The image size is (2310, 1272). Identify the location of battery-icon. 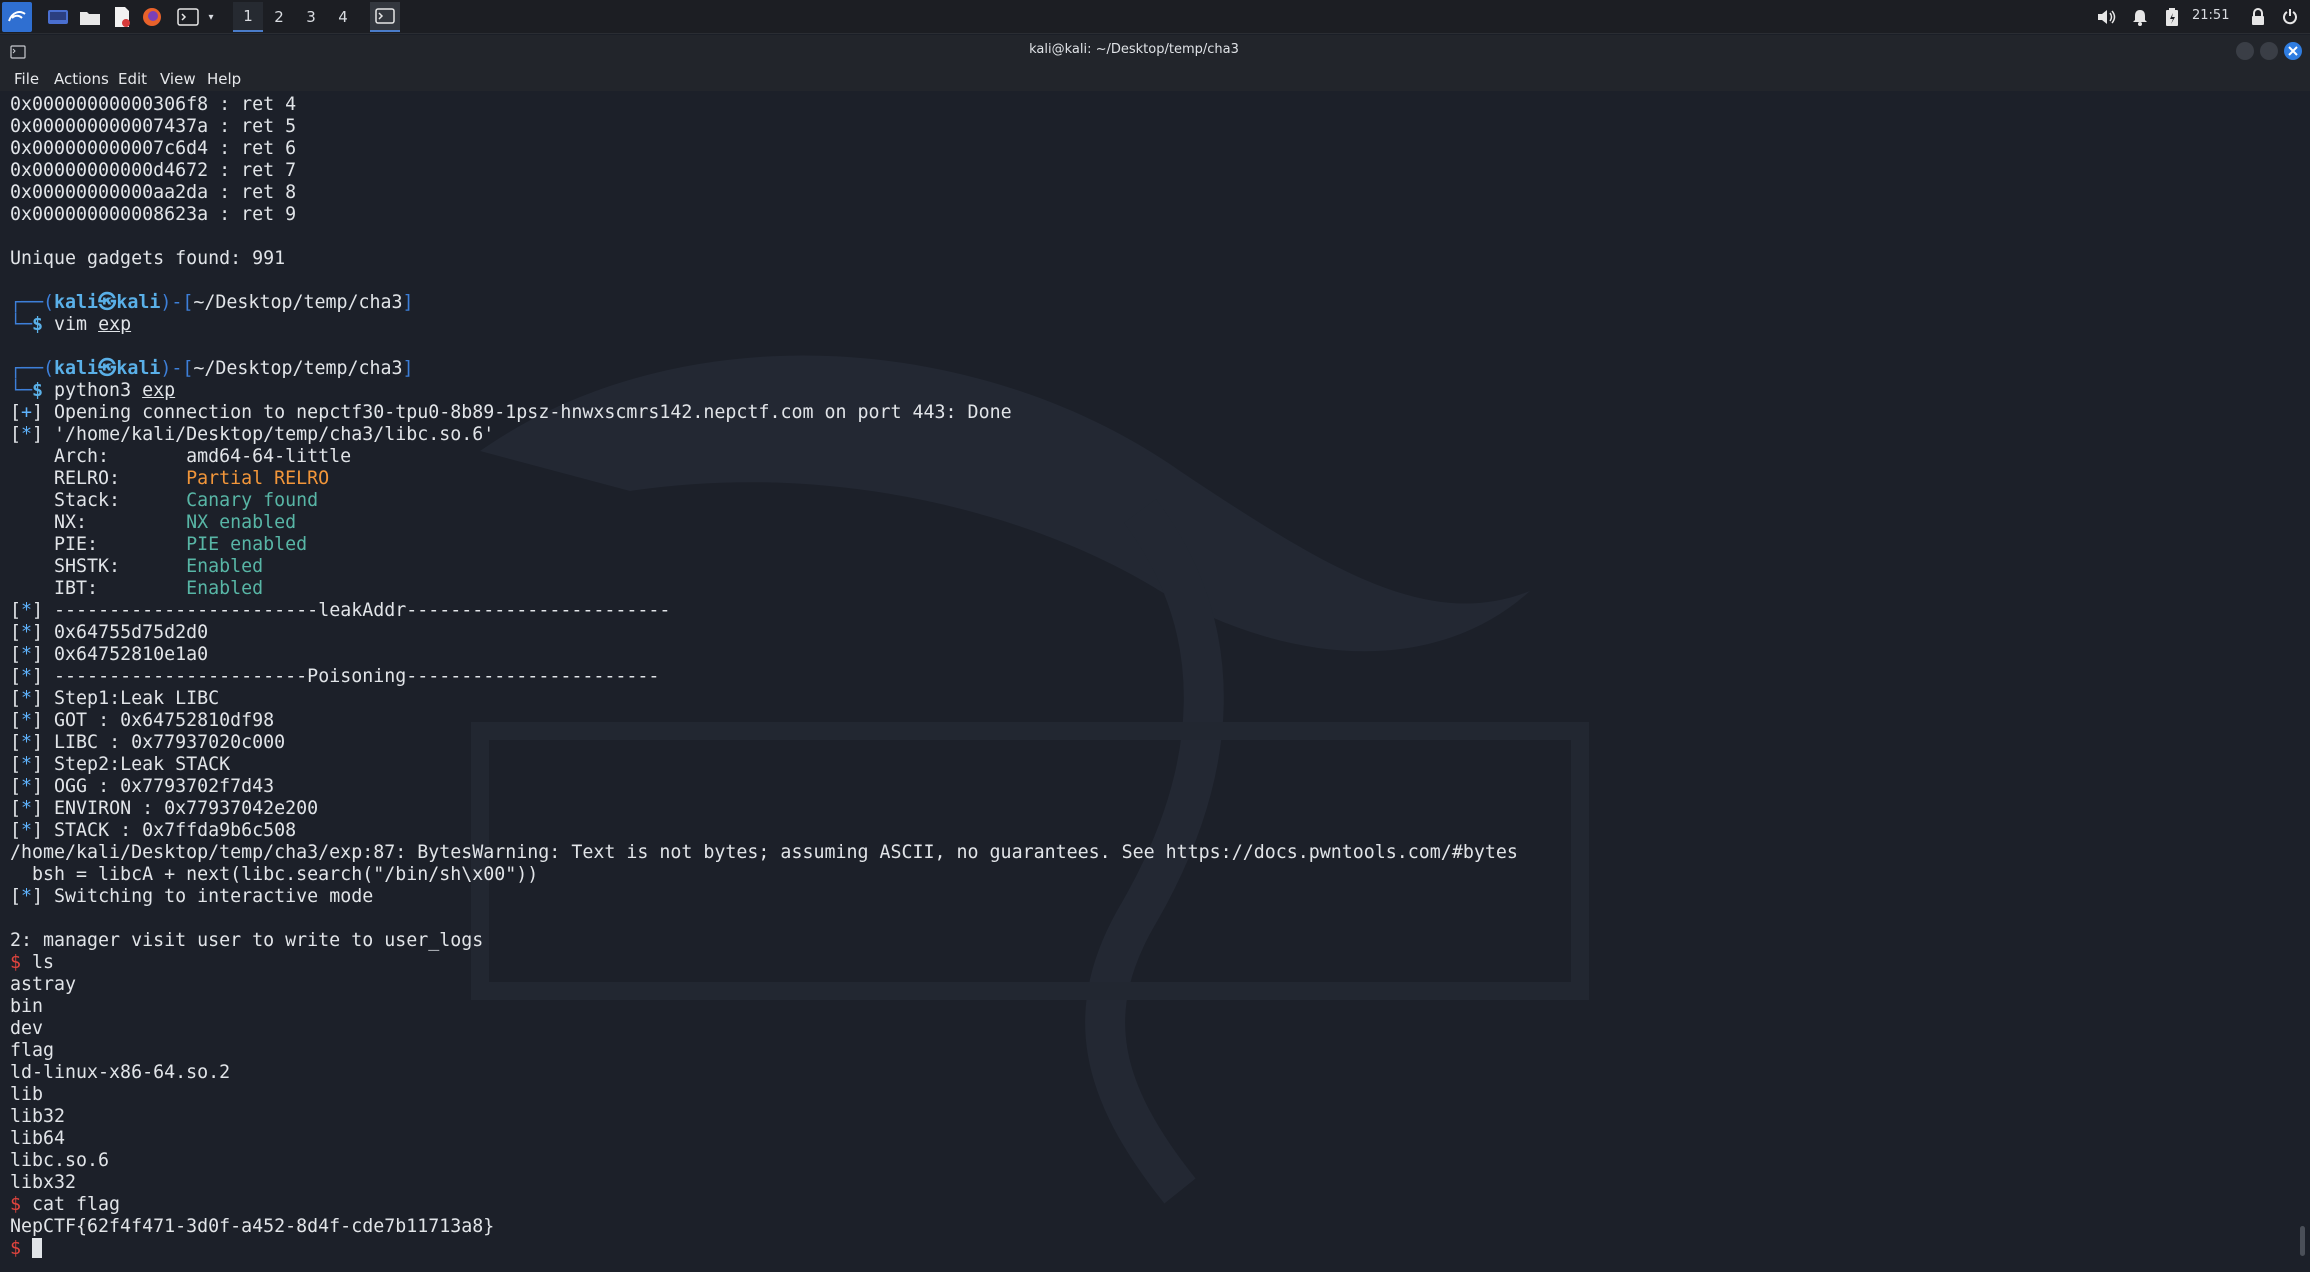
(2172, 17).